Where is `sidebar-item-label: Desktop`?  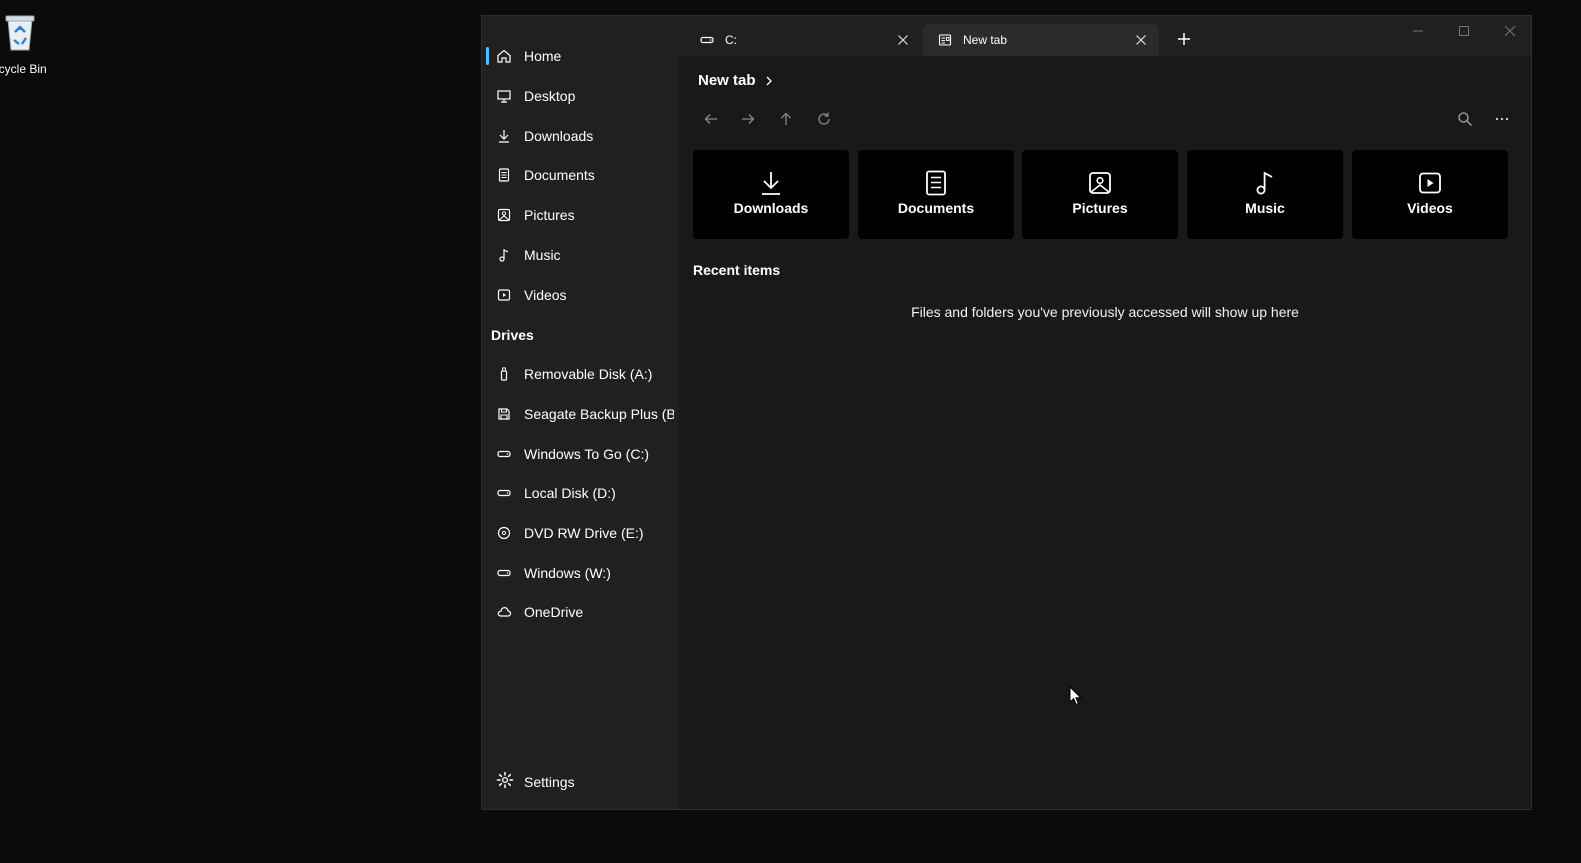 sidebar-item-label: Desktop is located at coordinates (550, 96).